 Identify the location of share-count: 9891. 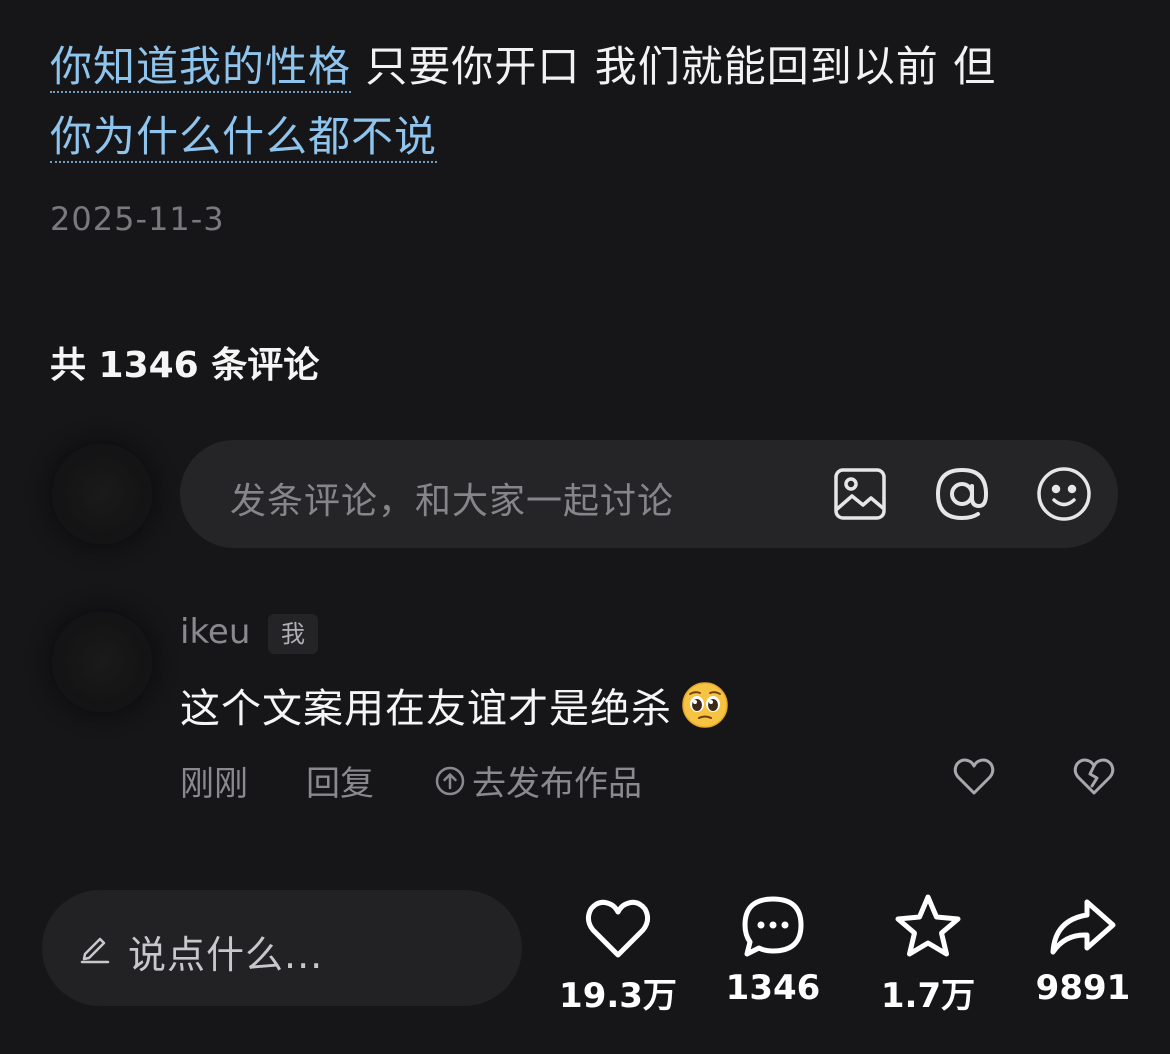
(1083, 988).